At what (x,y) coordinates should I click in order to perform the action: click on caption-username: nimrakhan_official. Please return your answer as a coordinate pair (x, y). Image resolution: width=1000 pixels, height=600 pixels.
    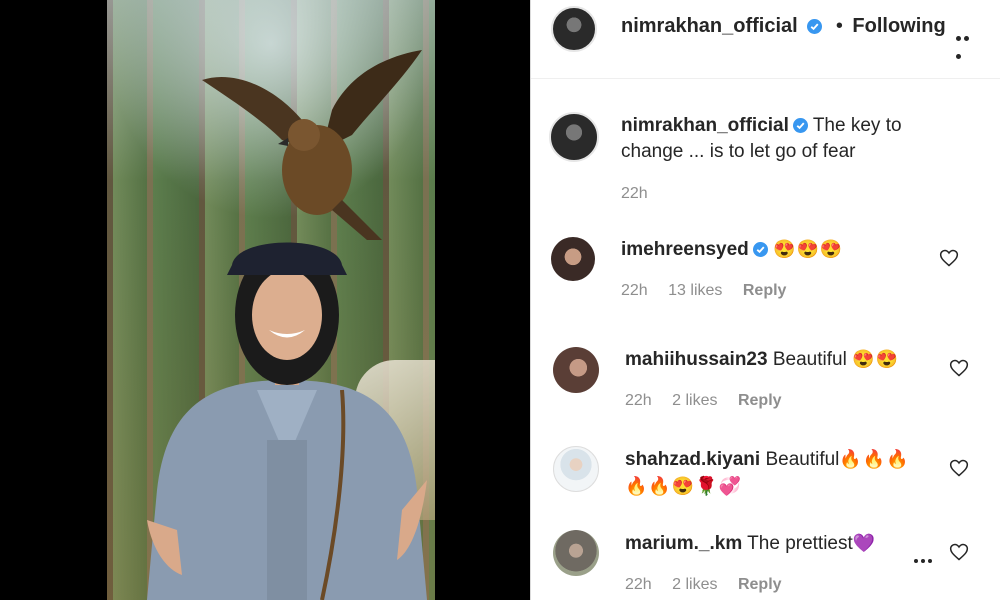
    Looking at the image, I should click on (705, 125).